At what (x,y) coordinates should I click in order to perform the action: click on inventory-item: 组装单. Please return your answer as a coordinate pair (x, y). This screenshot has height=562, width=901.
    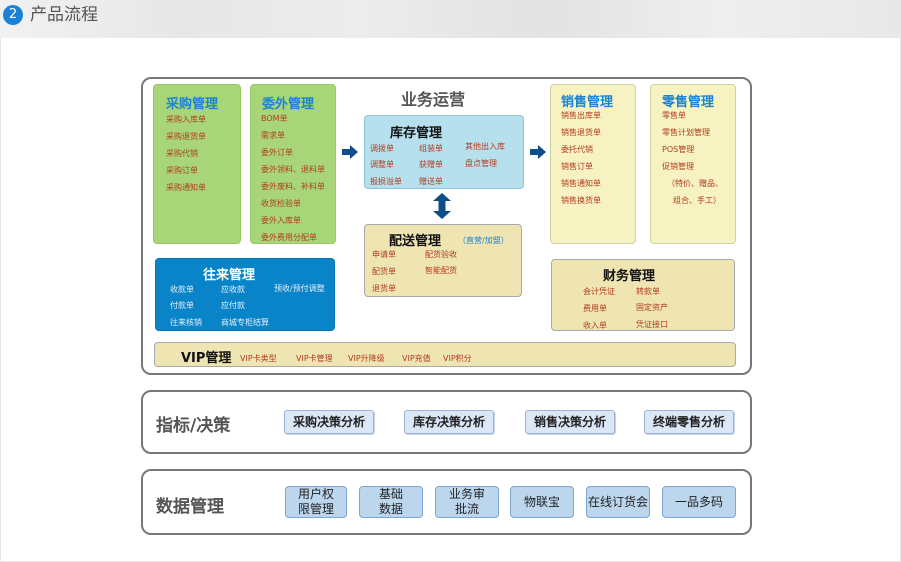
    Looking at the image, I should click on (431, 148).